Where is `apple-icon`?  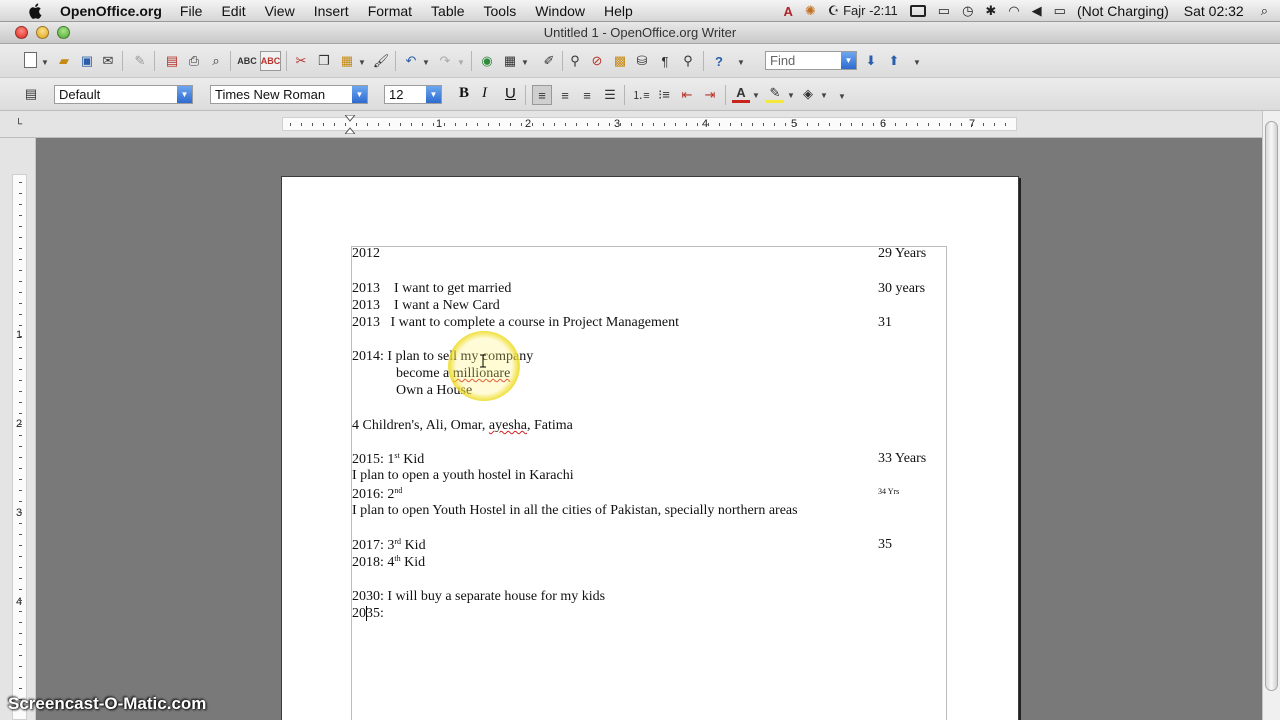
apple-icon is located at coordinates (36, 11).